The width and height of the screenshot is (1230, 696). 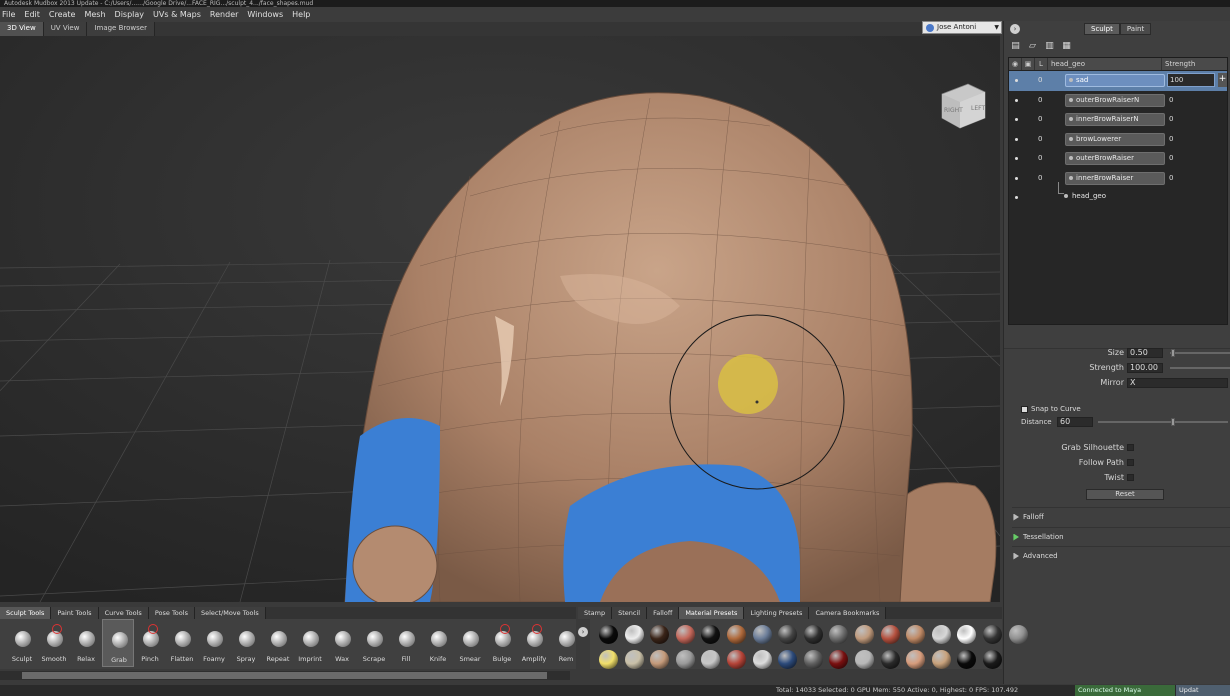 What do you see at coordinates (1130, 462) in the screenshot?
I see `follow-path-checkbox` at bounding box center [1130, 462].